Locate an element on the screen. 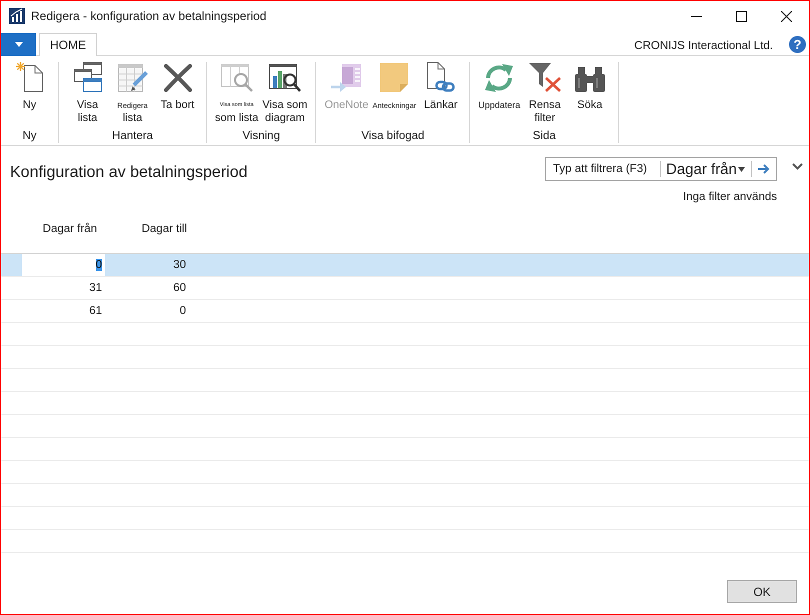 This screenshot has width=810, height=615. group-label: Visning is located at coordinates (261, 136).